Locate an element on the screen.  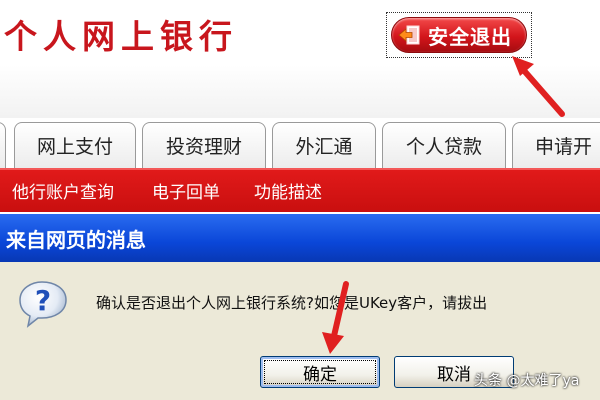
bank-title: 个人网上银行 is located at coordinates (121, 36).